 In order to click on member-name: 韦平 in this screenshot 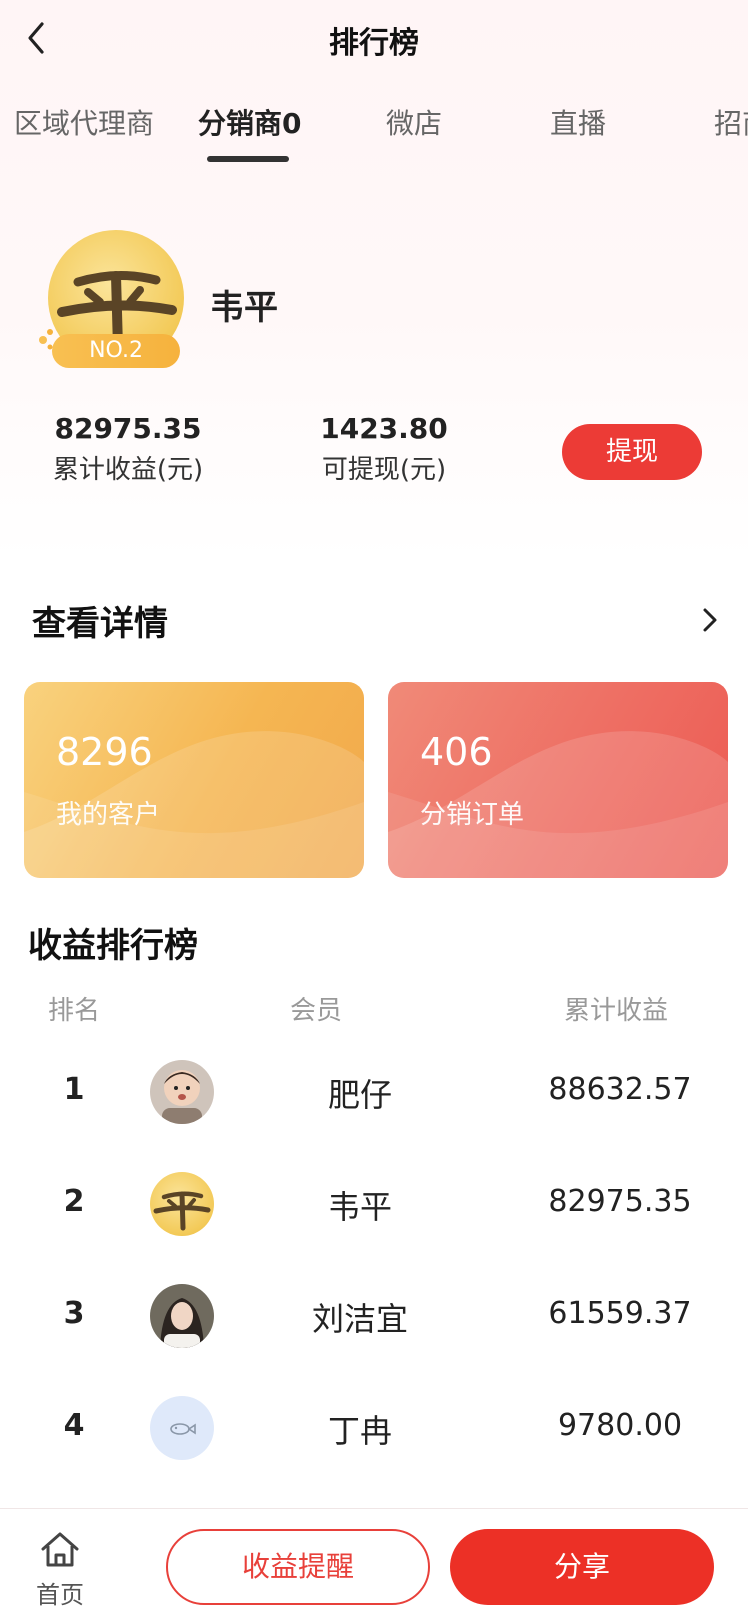, I will do `click(359, 1207)`.